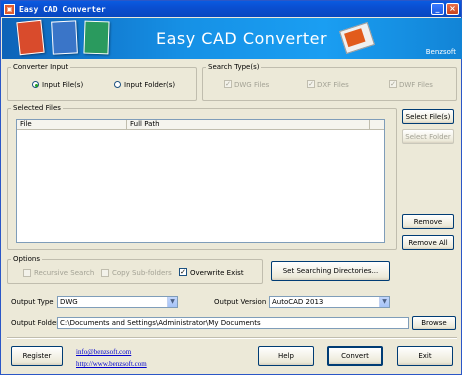  Describe the element at coordinates (150, 85) in the screenshot. I see `input-folders-label: Input Folder(s)` at that location.